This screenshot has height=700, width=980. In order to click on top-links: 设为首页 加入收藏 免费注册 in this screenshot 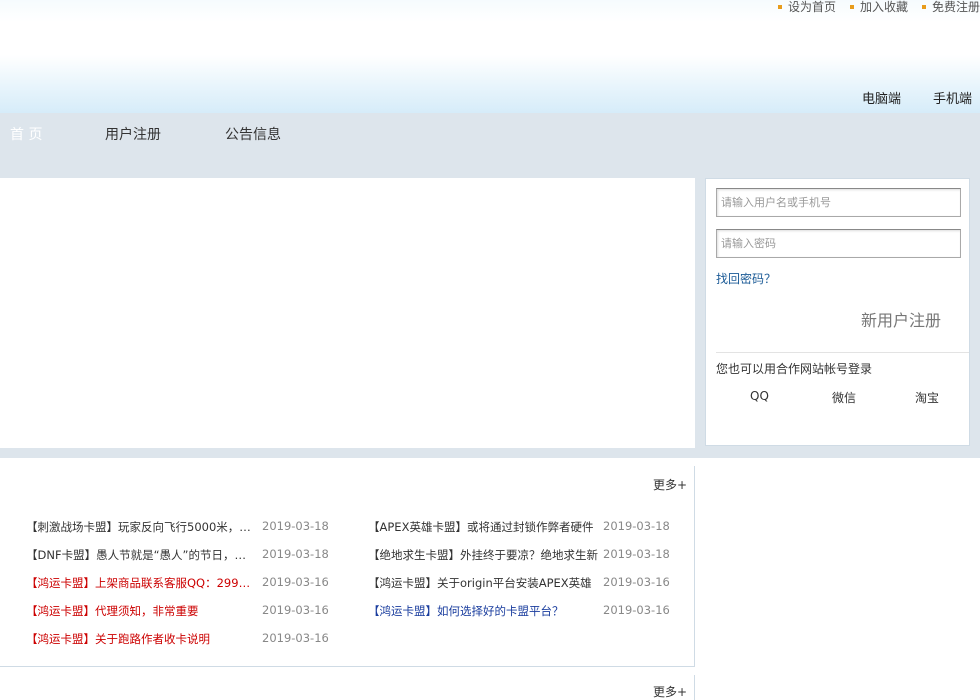, I will do `click(872, 7)`.